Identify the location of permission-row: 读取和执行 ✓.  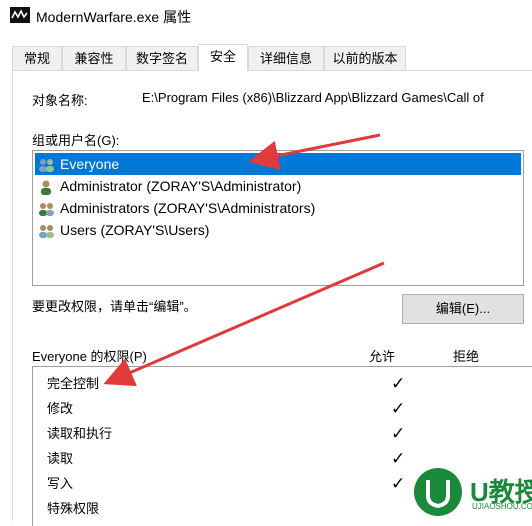
(287, 433).